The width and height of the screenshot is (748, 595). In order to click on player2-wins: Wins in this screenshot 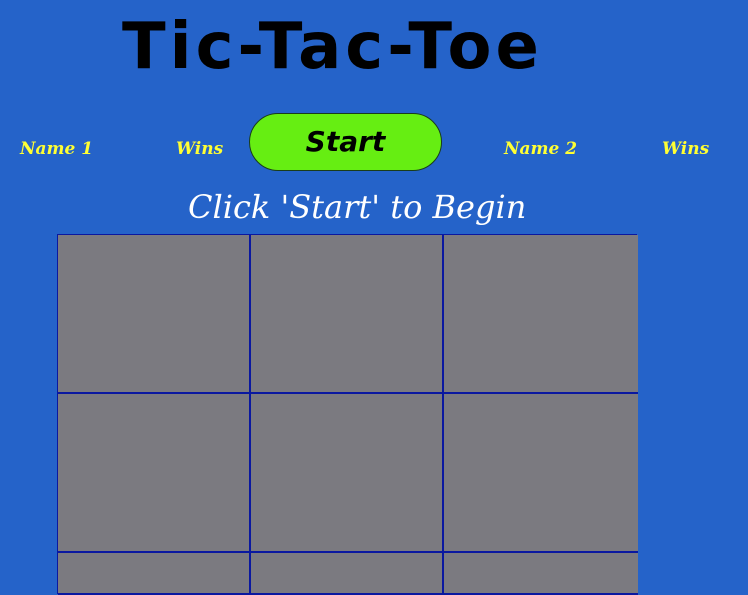, I will do `click(686, 149)`.